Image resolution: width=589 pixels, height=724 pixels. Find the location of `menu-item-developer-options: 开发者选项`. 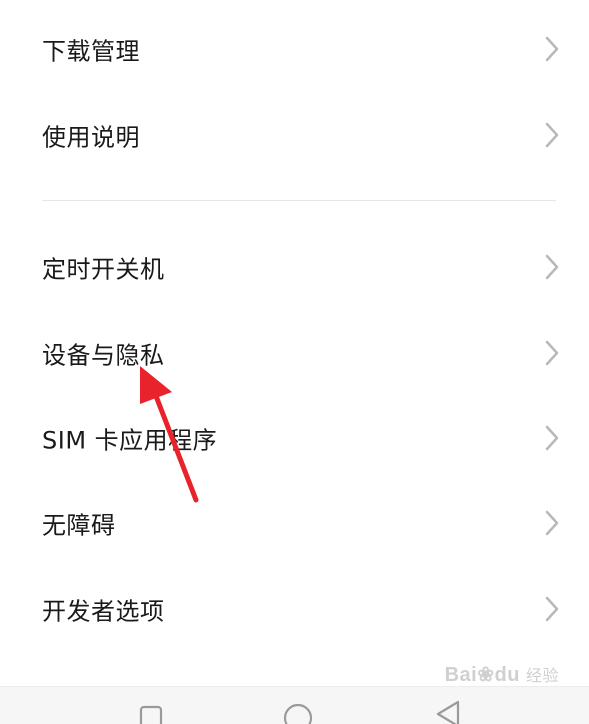

menu-item-developer-options: 开发者选项 is located at coordinates (294, 609).